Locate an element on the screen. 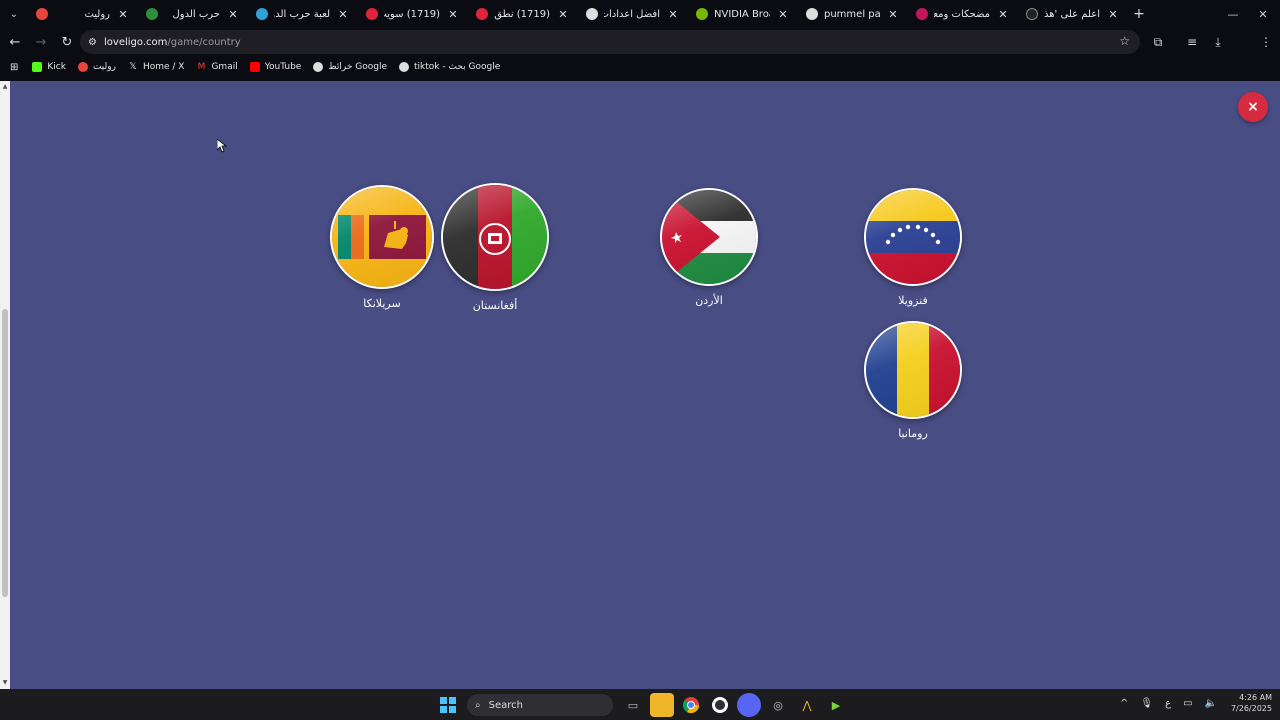 The height and width of the screenshot is (720, 1280). tab-8: مضحكات ومعالجات ✕ is located at coordinates (963, 14).